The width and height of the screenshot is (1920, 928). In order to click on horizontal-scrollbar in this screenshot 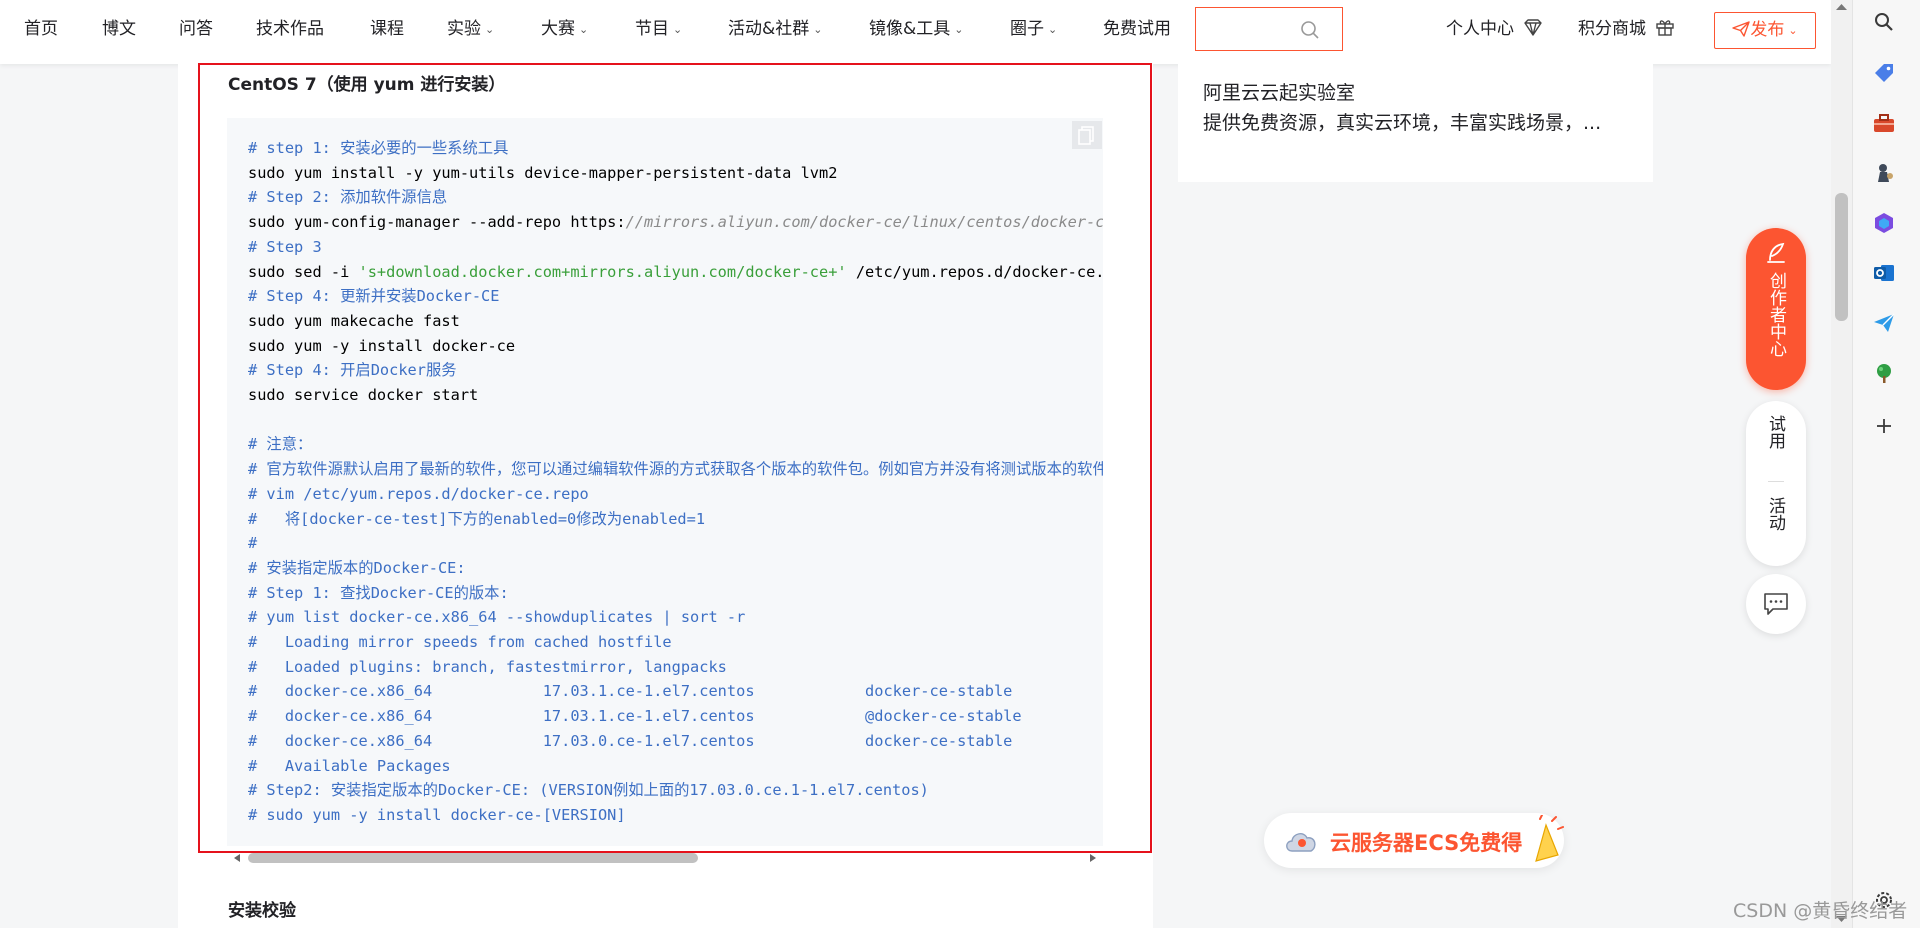, I will do `click(473, 858)`.